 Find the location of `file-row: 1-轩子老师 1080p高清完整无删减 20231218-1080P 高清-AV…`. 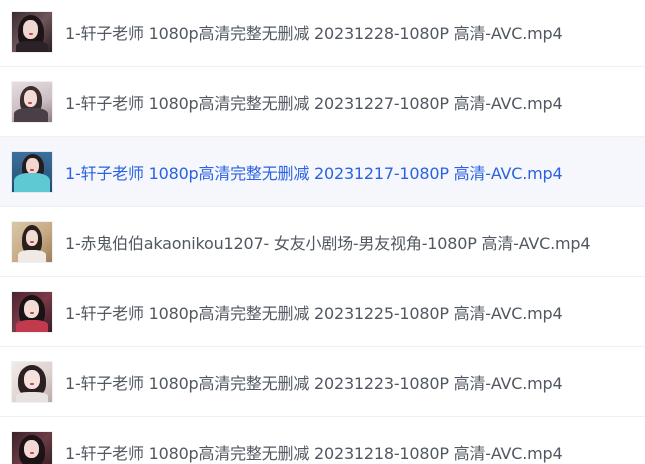

file-row: 1-轩子老师 1080p高清完整无删减 20231218-1080P 高清-AV… is located at coordinates (322, 440).